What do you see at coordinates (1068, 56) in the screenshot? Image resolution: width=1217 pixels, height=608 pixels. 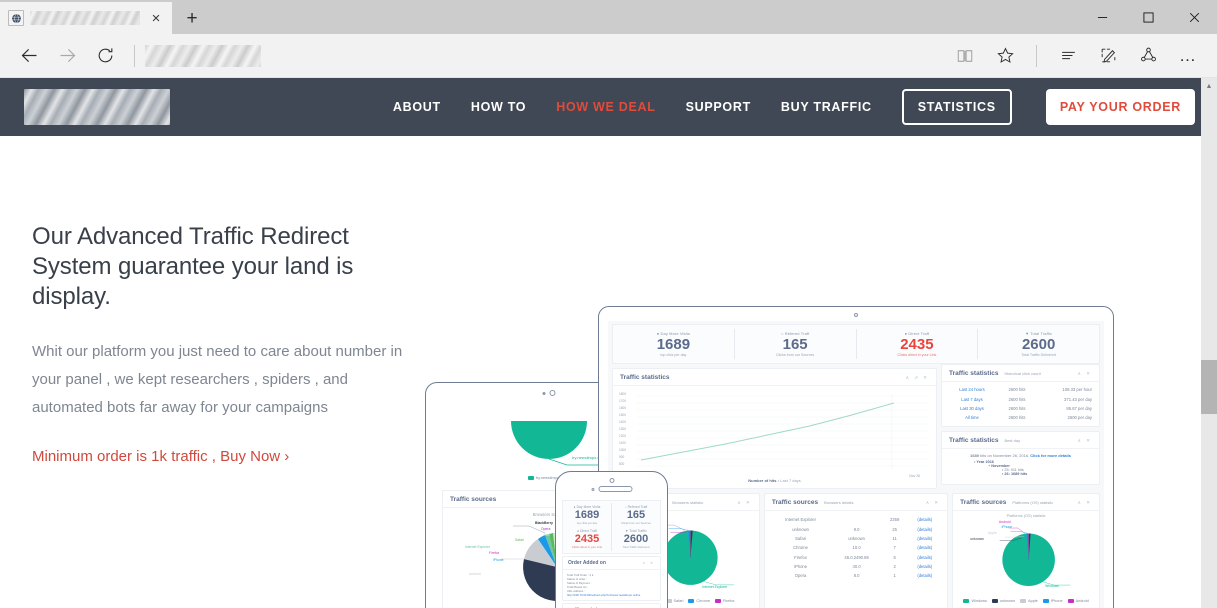 I see `hub-icon` at bounding box center [1068, 56].